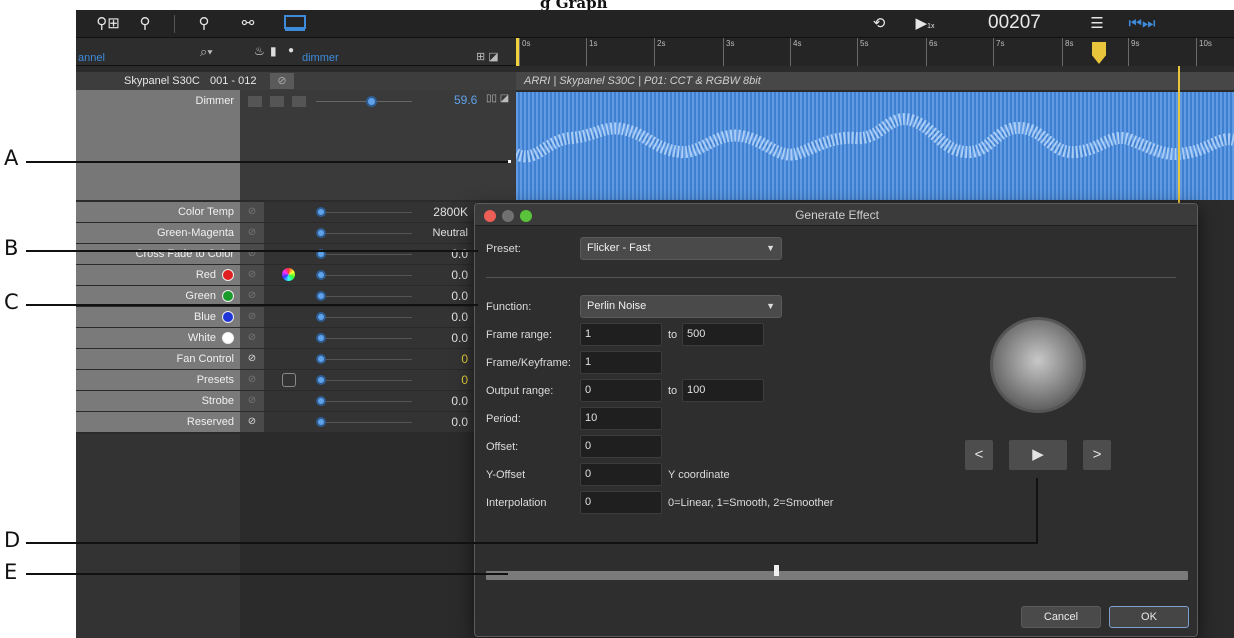 Image resolution: width=1234 pixels, height=638 pixels. I want to click on search-icon: ⌕▾, so click(206, 52).